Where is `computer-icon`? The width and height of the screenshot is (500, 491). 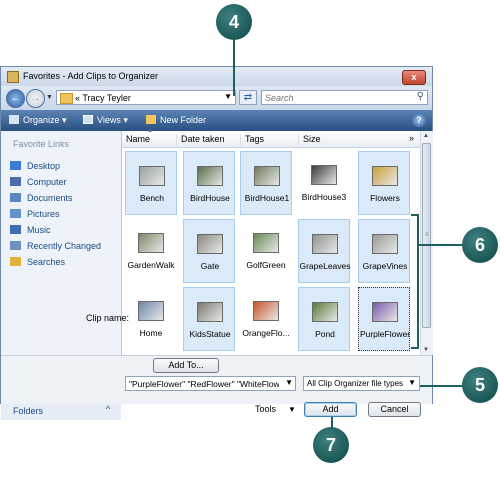
computer-icon is located at coordinates (15, 181).